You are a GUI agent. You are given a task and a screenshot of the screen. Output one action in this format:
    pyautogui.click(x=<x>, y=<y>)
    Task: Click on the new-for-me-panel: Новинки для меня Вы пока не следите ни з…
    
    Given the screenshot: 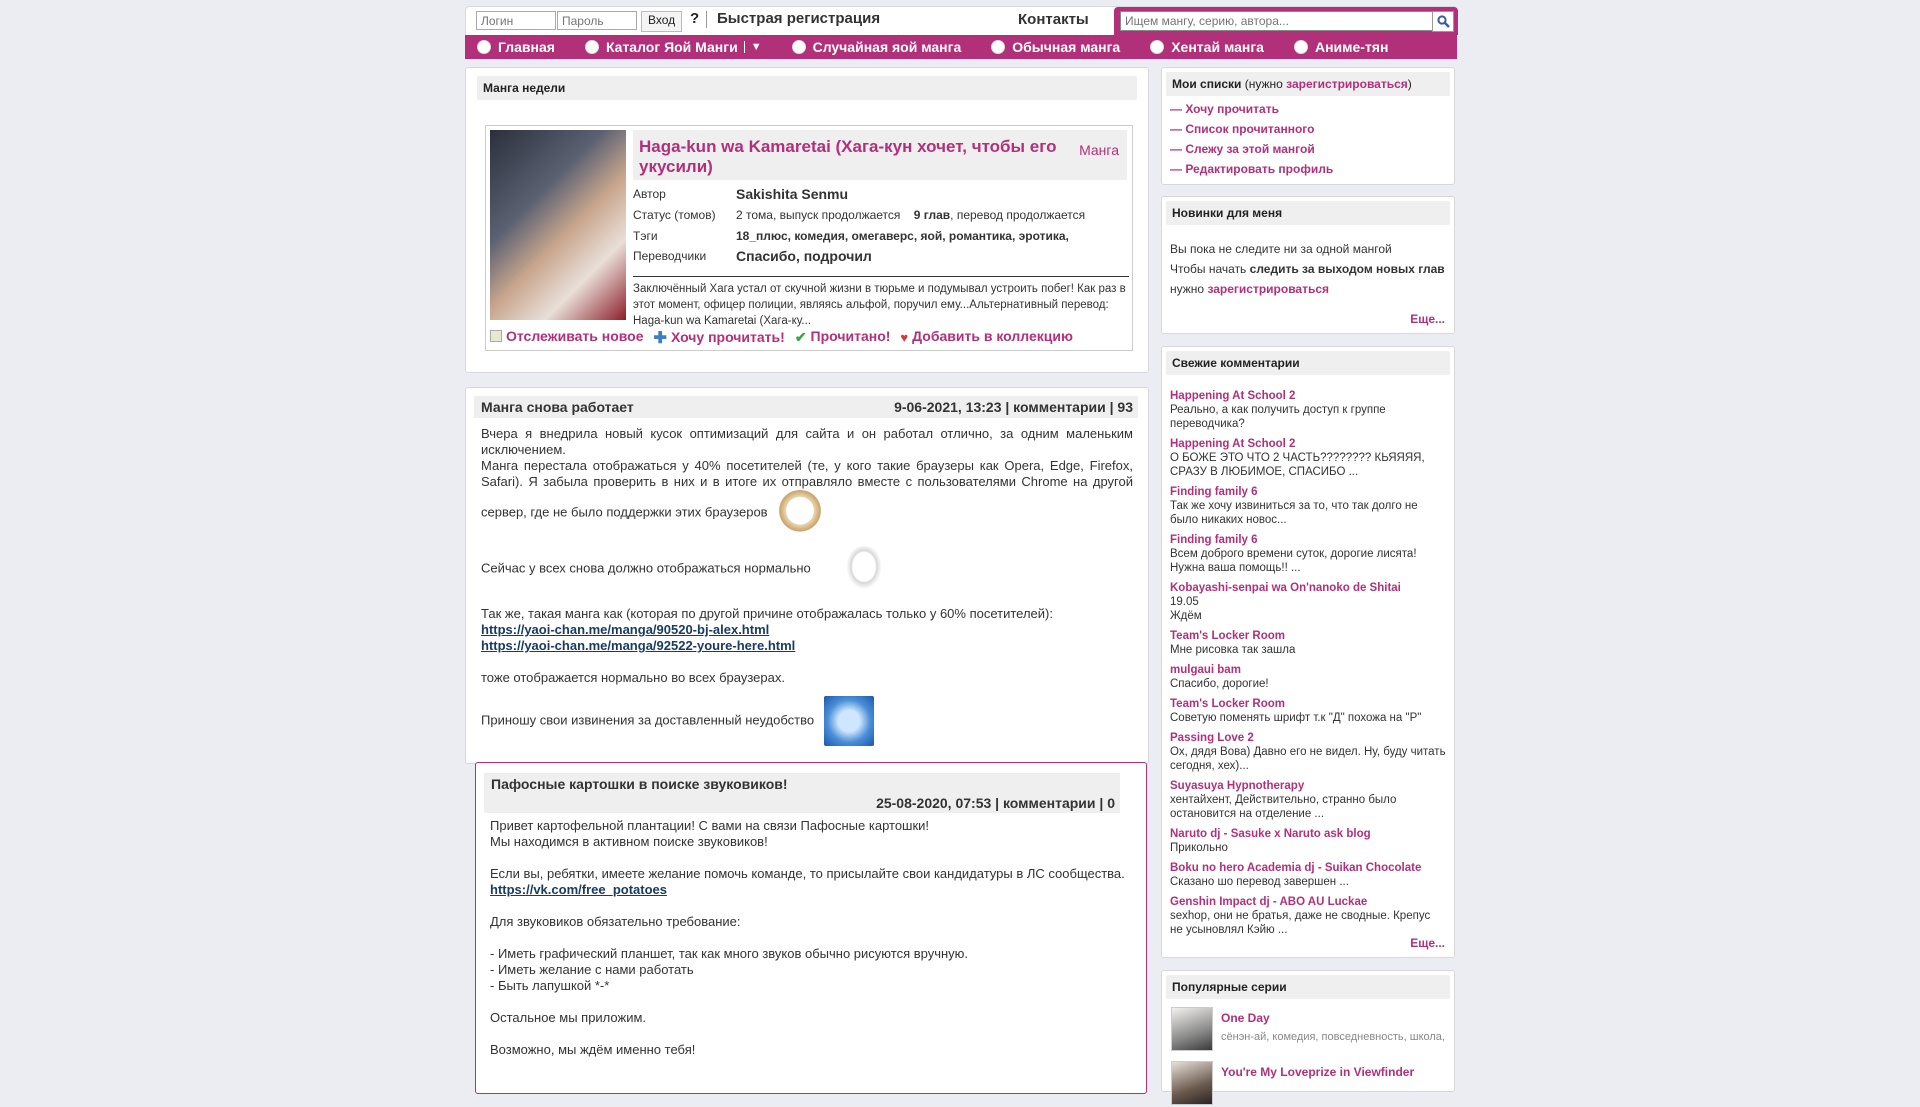 What is the action you would take?
    pyautogui.click(x=1308, y=265)
    